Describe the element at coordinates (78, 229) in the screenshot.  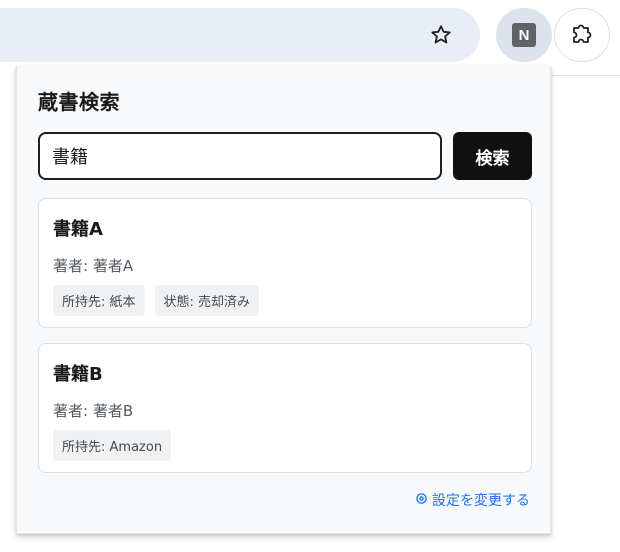
I see `book-title: 書籍A` at that location.